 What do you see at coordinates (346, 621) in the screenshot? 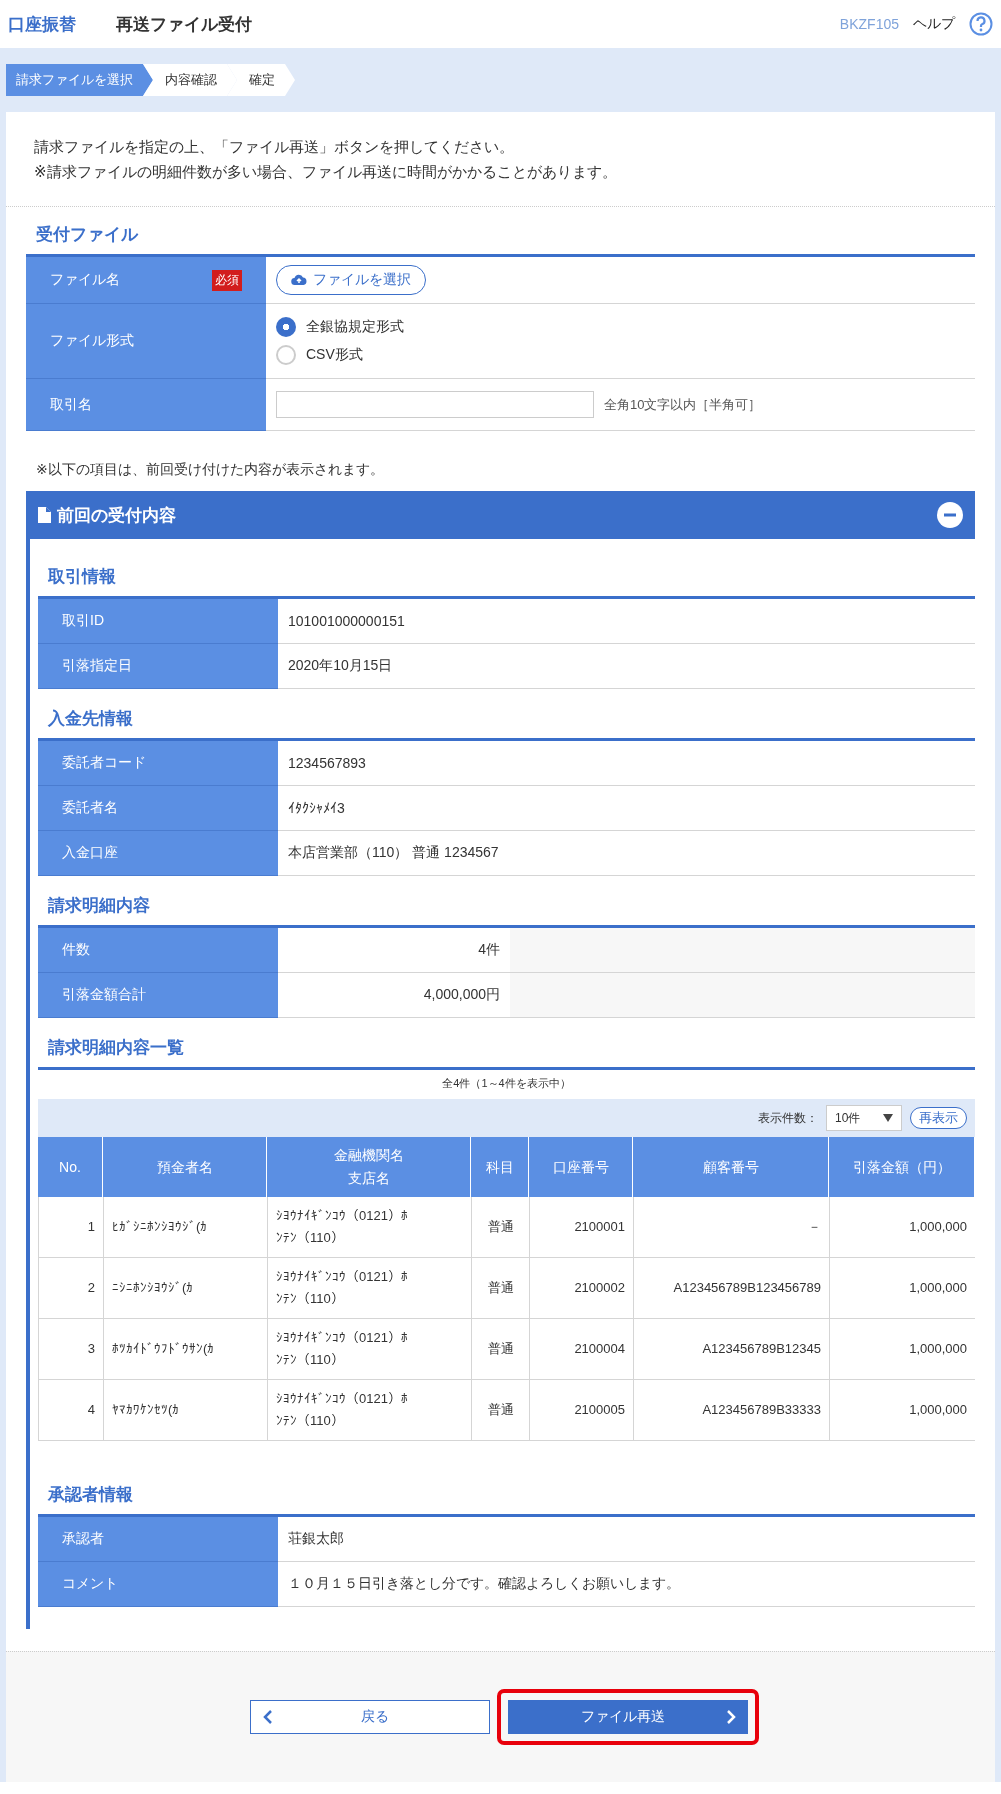
I see `field-value: 101001000000151` at bounding box center [346, 621].